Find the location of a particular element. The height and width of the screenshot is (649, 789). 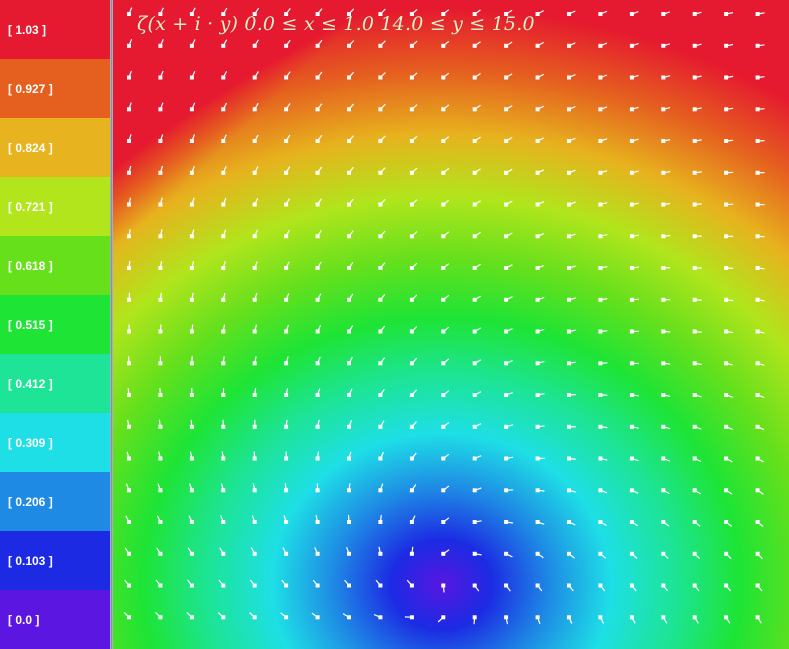

legend-item-0-824: [ 0.824 ] is located at coordinates (55, 147).